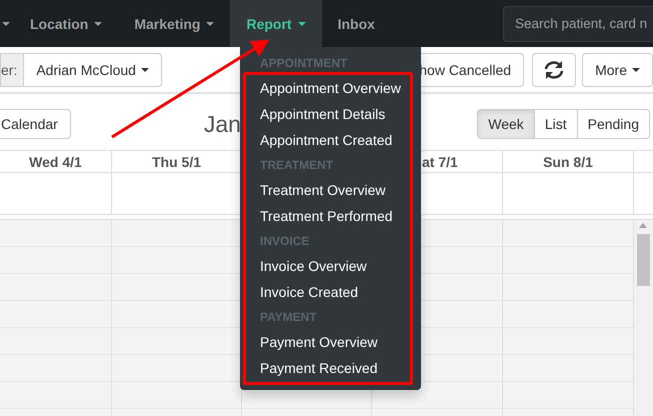  I want to click on menu-item: Appointment Created, so click(328, 140).